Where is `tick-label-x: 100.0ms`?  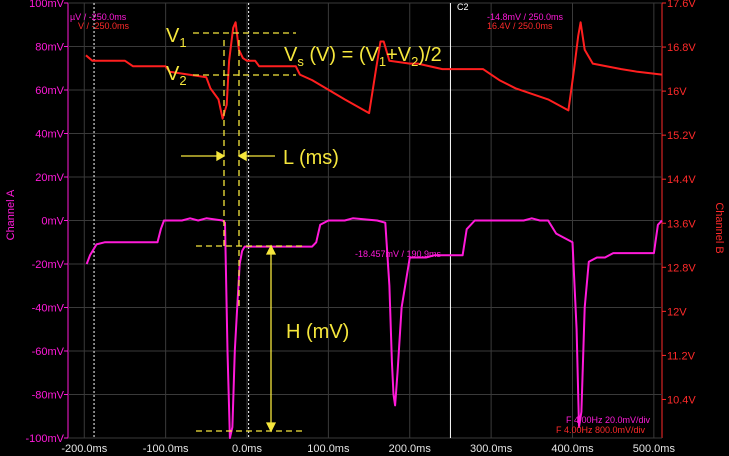 tick-label-x: 100.0ms is located at coordinates (328, 449).